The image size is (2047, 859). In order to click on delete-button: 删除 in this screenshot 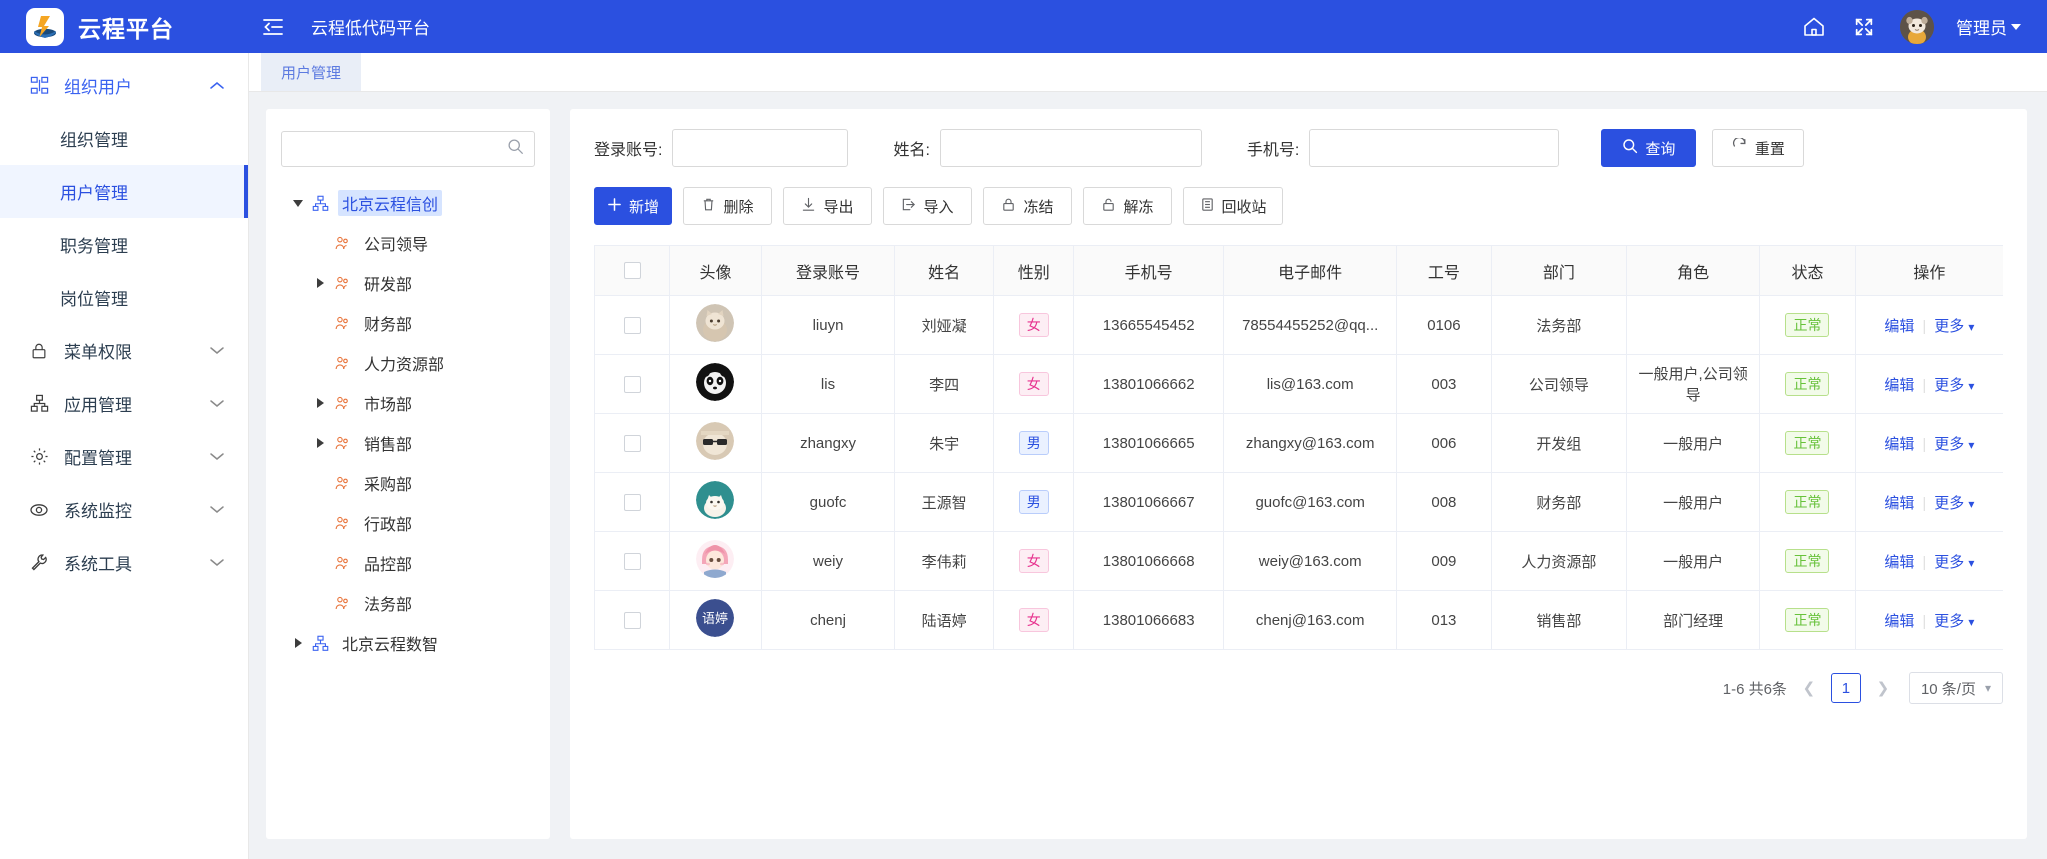, I will do `click(727, 206)`.